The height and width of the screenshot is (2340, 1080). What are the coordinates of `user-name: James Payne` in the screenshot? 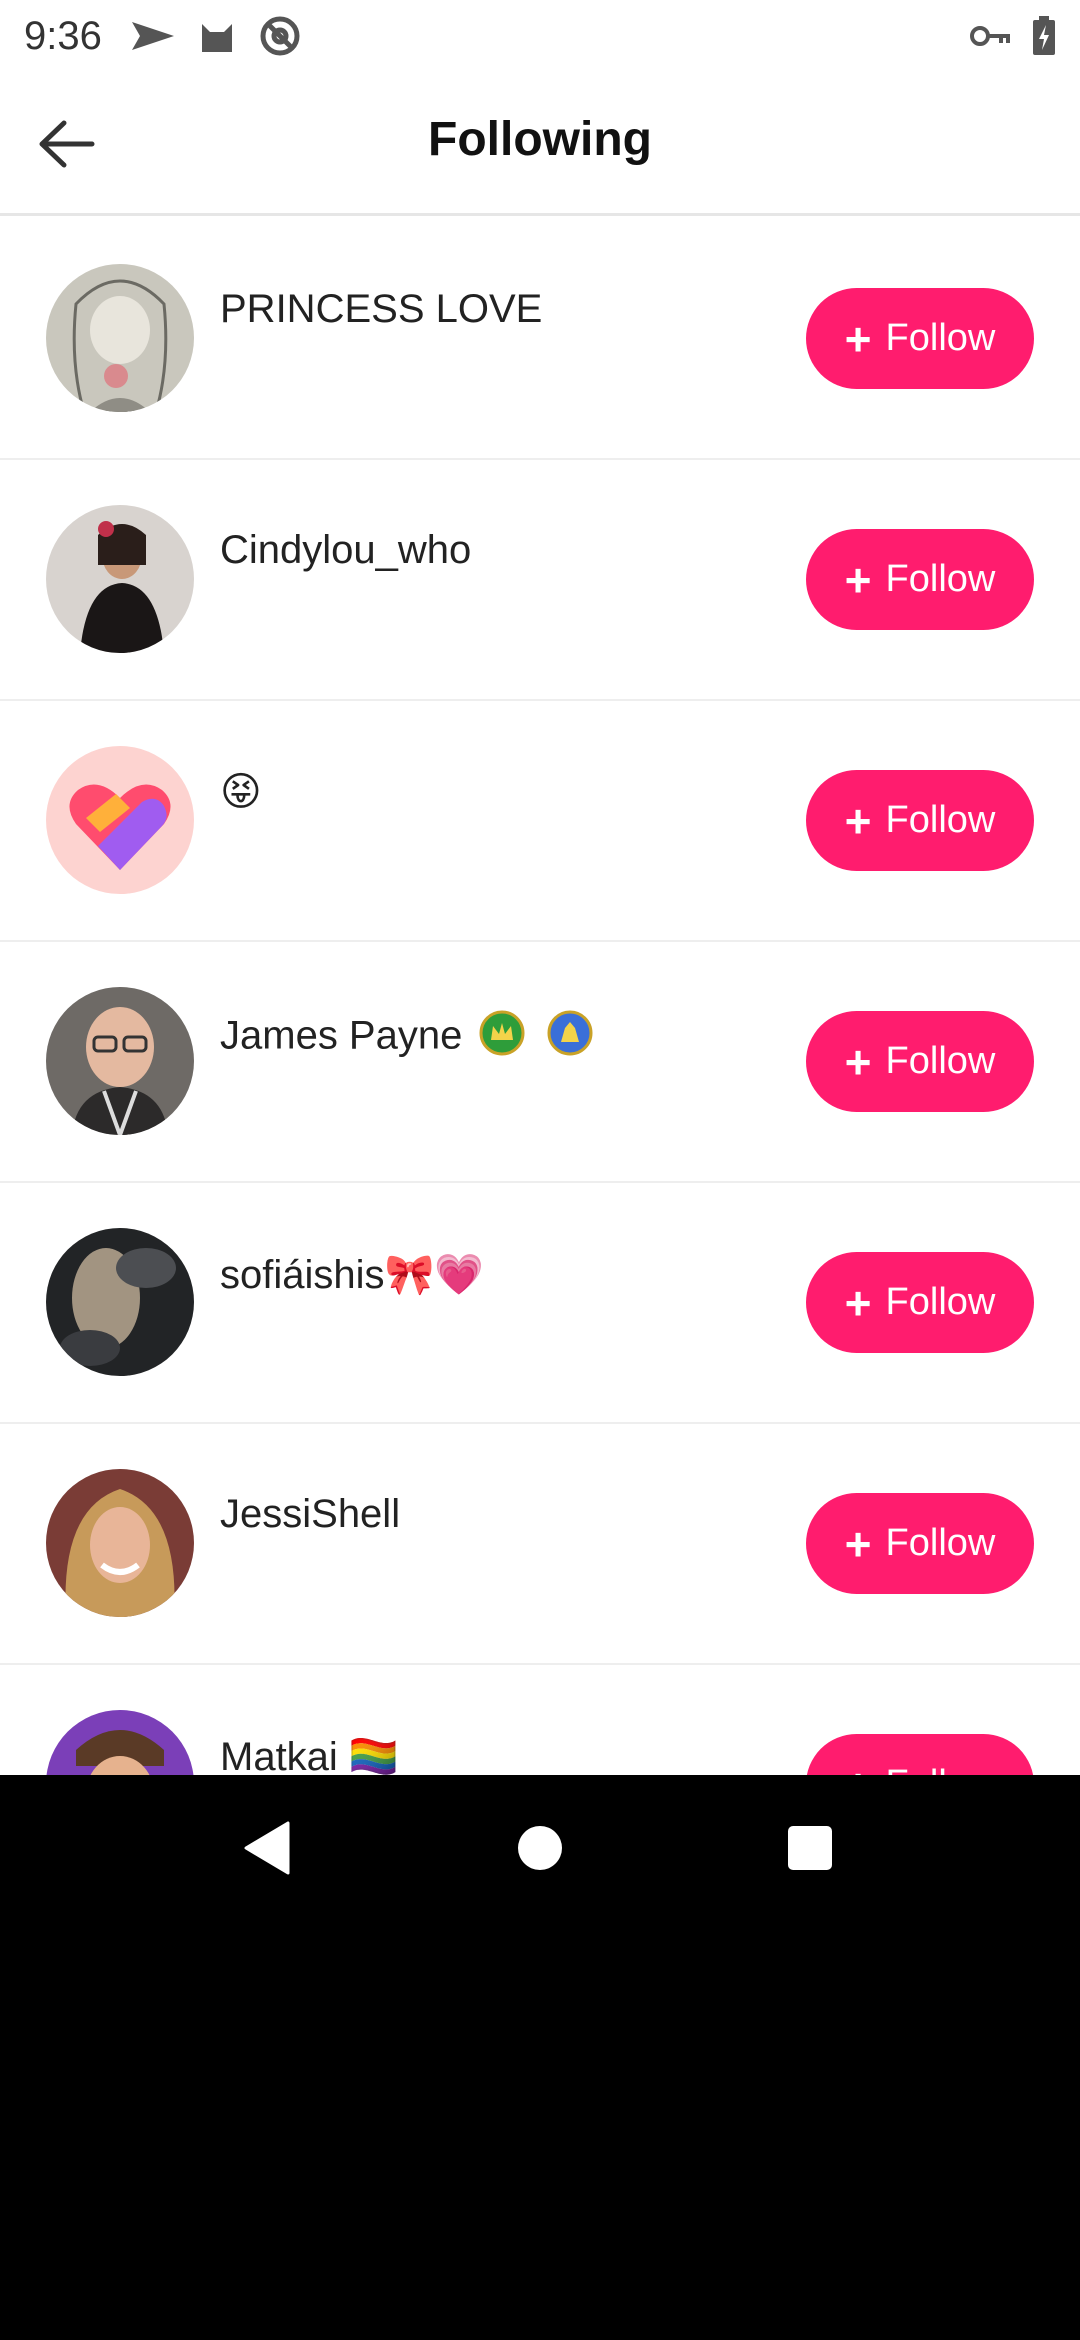 It's located at (406, 1038).